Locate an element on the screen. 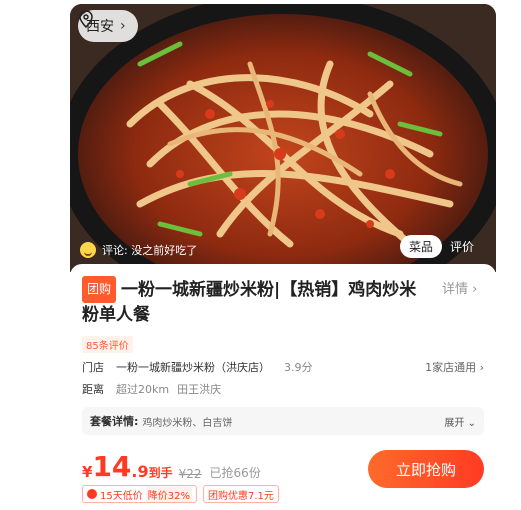  package-items: 鸡肉炒米粉、白吉饼 is located at coordinates (187, 423).